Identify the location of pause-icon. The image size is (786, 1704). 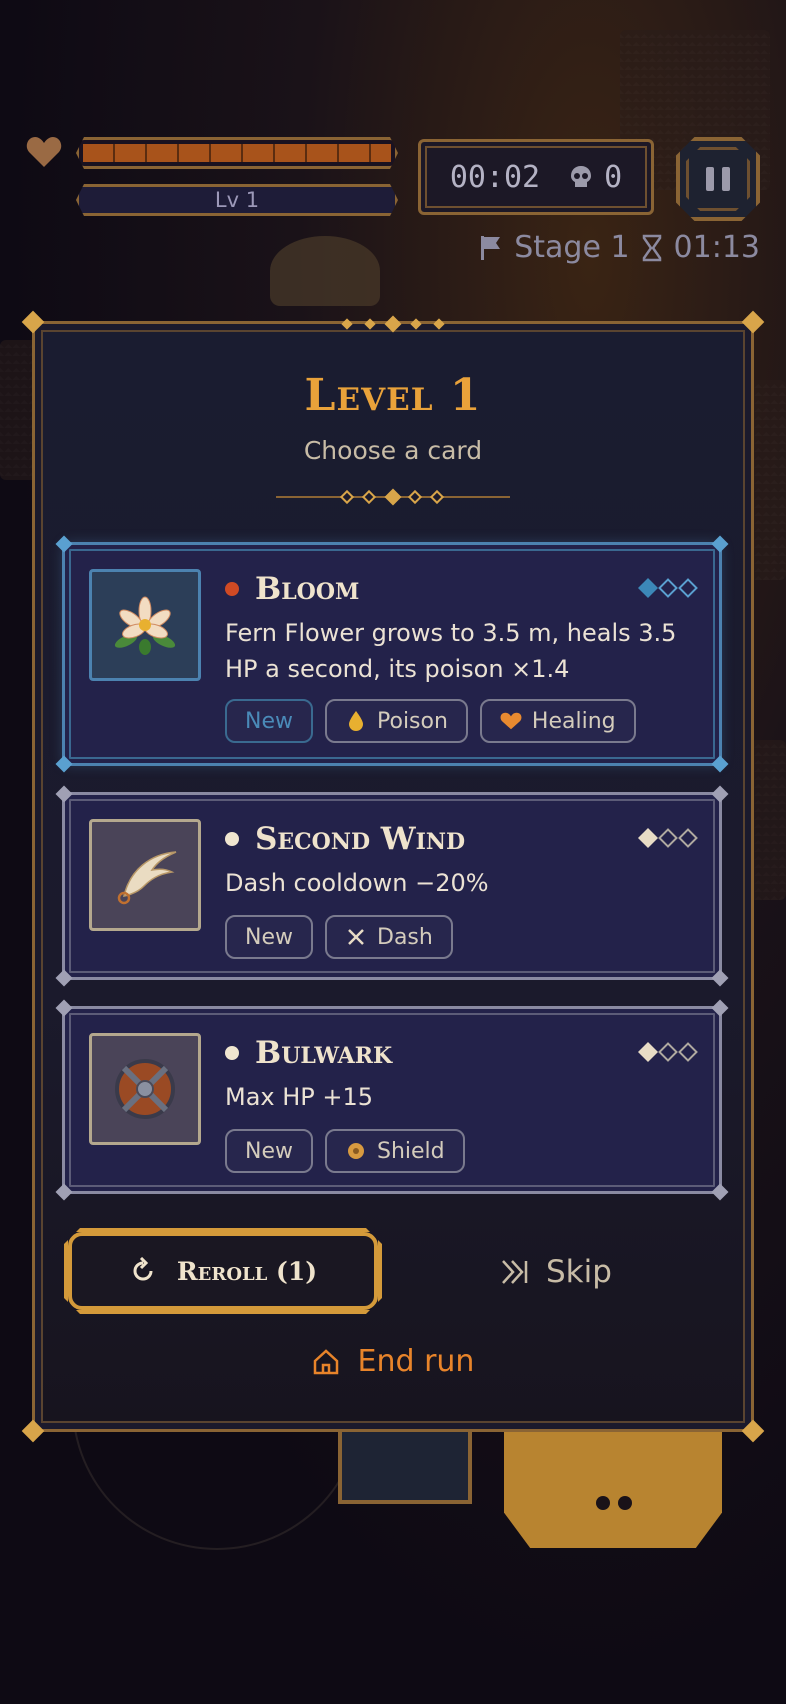
(718, 179).